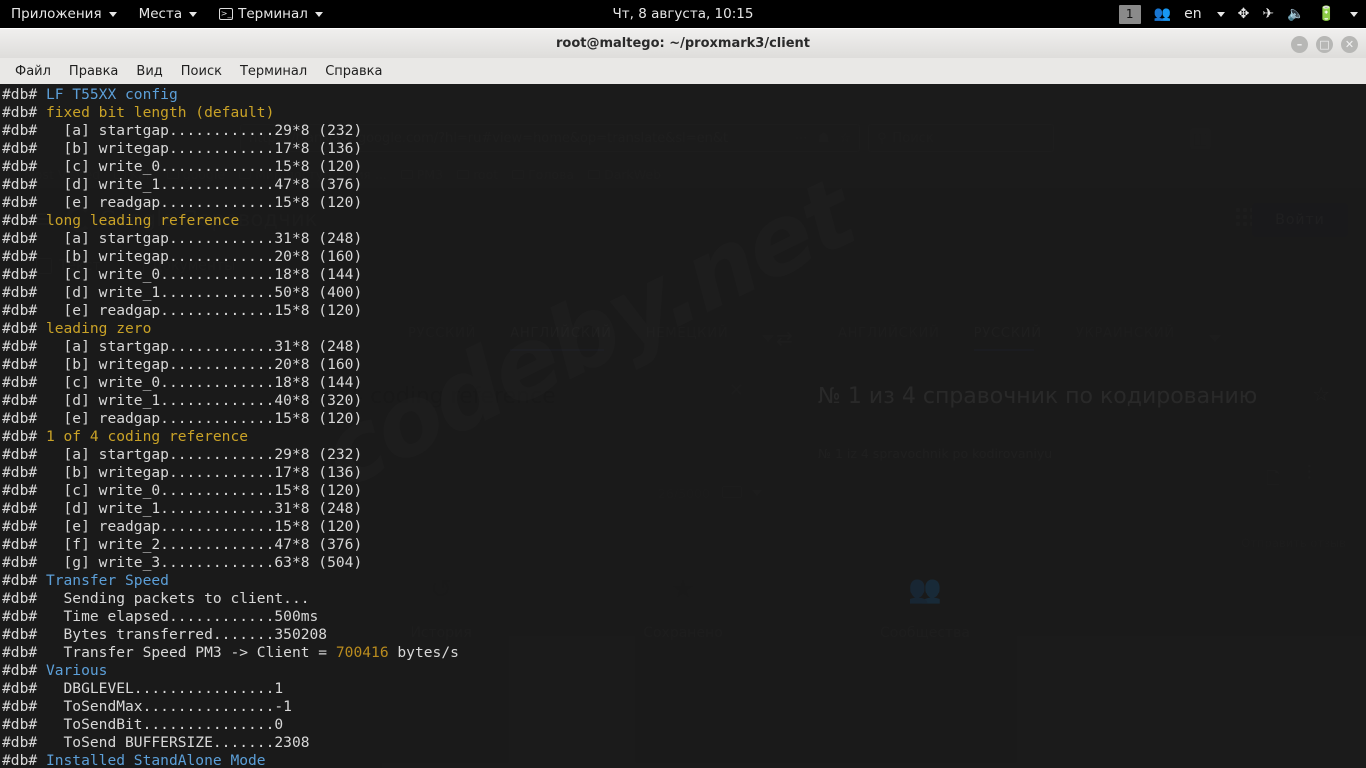 This screenshot has height=768, width=1366. I want to click on terminal-line-value: 700416, so click(362, 652).